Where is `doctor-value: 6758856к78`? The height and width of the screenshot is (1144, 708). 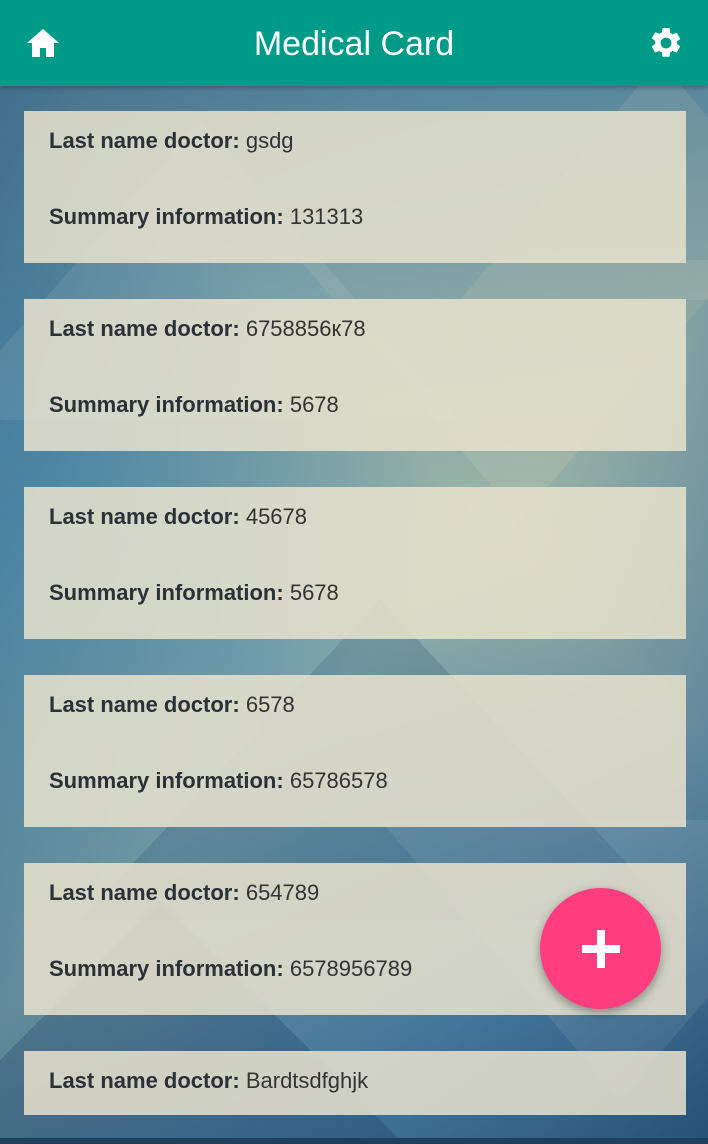 doctor-value: 6758856к78 is located at coordinates (305, 328).